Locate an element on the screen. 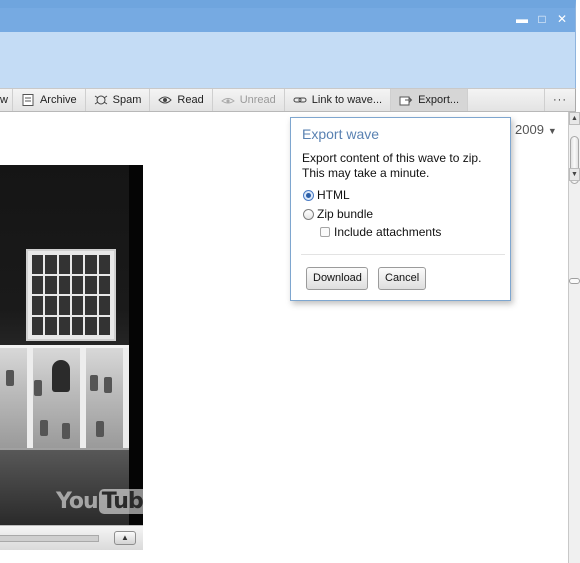 The image size is (580, 563). year-label: 2009 is located at coordinates (529, 129).